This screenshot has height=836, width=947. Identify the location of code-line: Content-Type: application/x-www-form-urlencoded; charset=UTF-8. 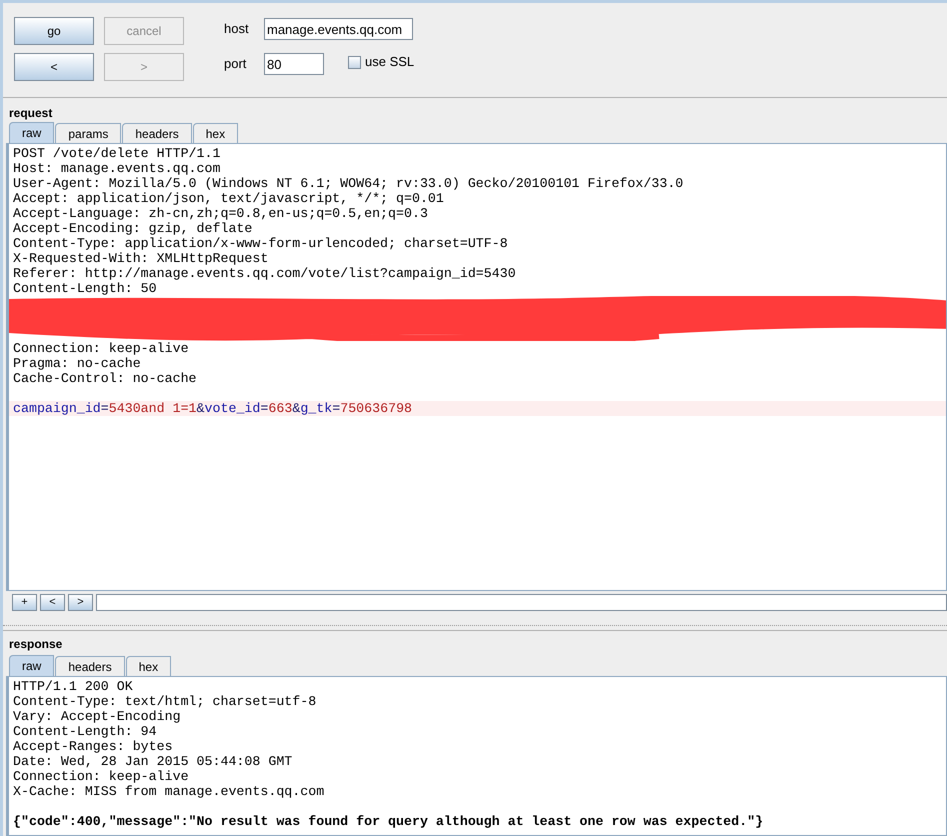
(260, 243).